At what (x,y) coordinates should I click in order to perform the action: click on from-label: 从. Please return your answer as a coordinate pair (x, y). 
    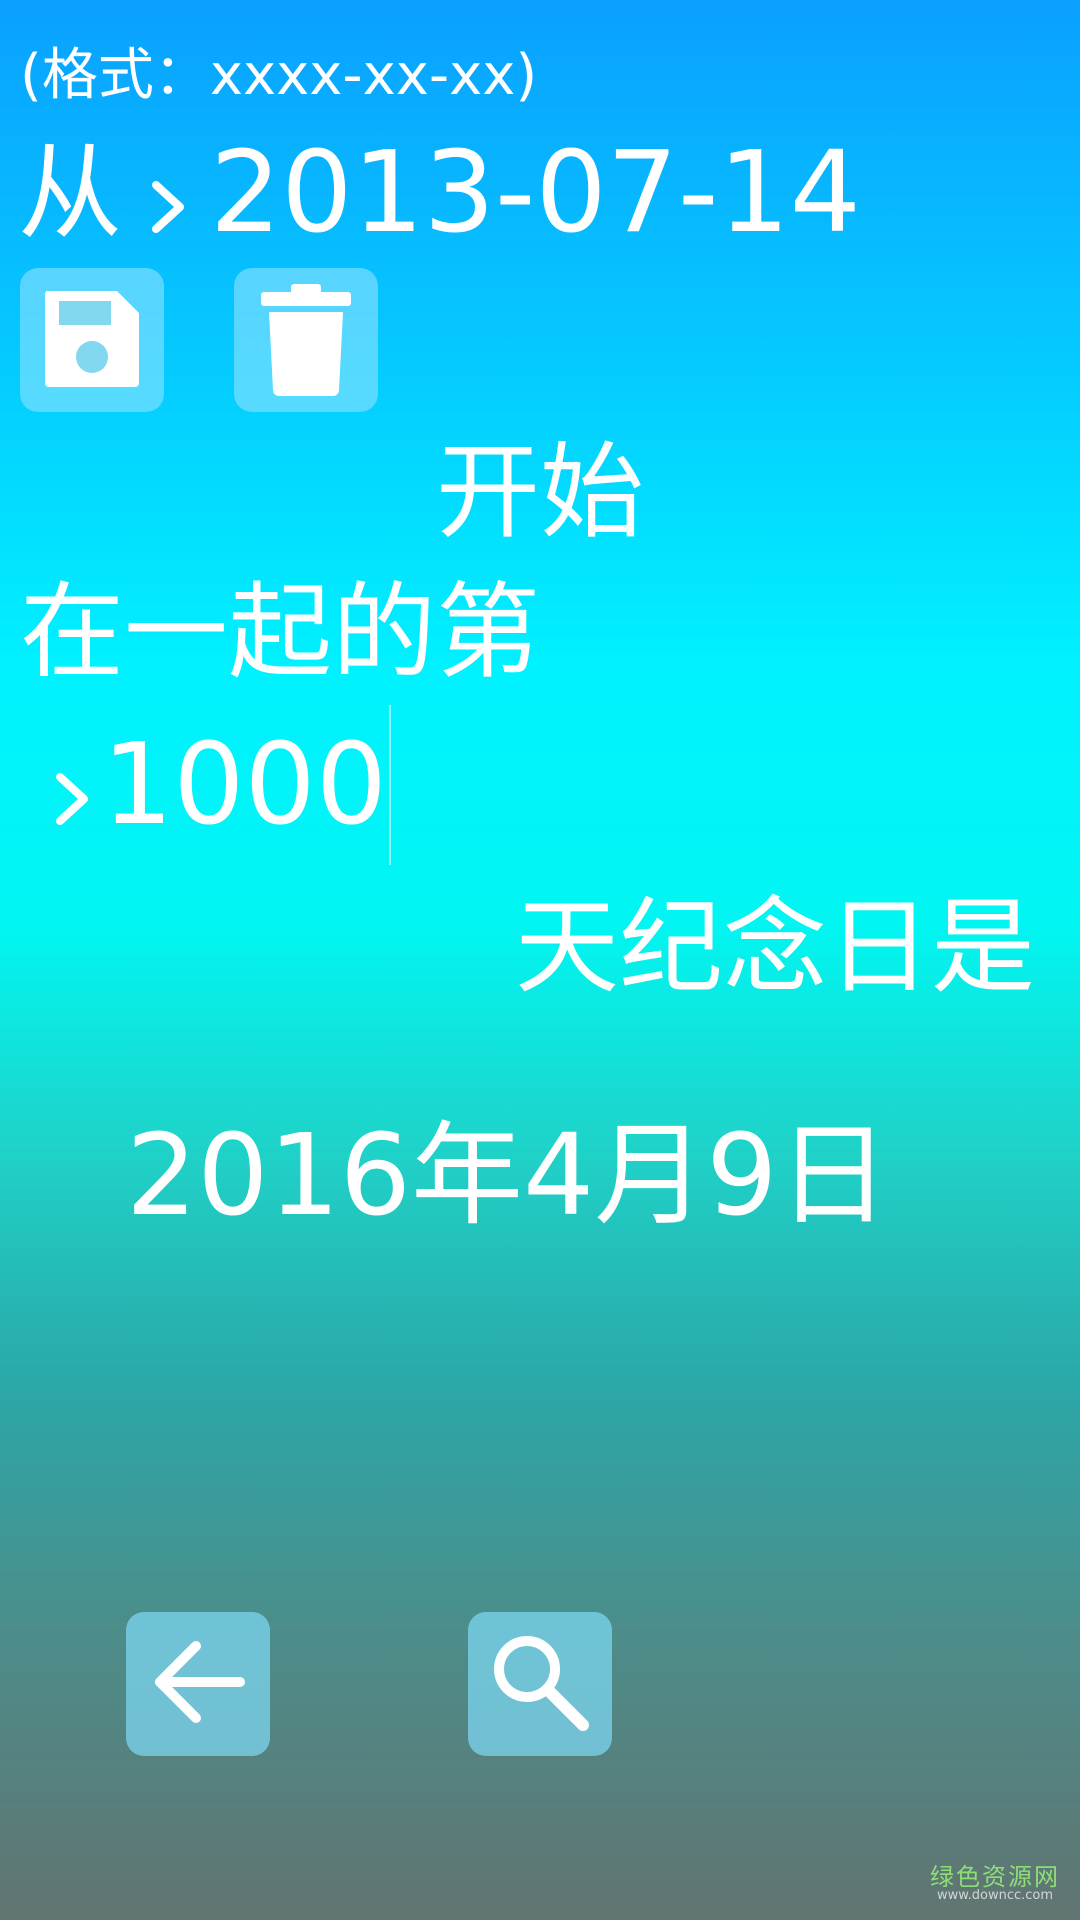
    Looking at the image, I should click on (70, 193).